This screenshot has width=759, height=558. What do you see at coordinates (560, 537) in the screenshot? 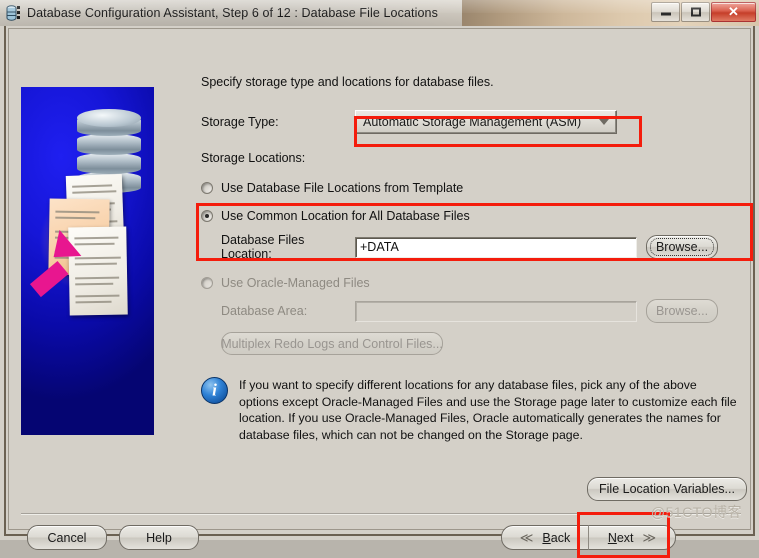
I see `back-button-label: ack` at bounding box center [560, 537].